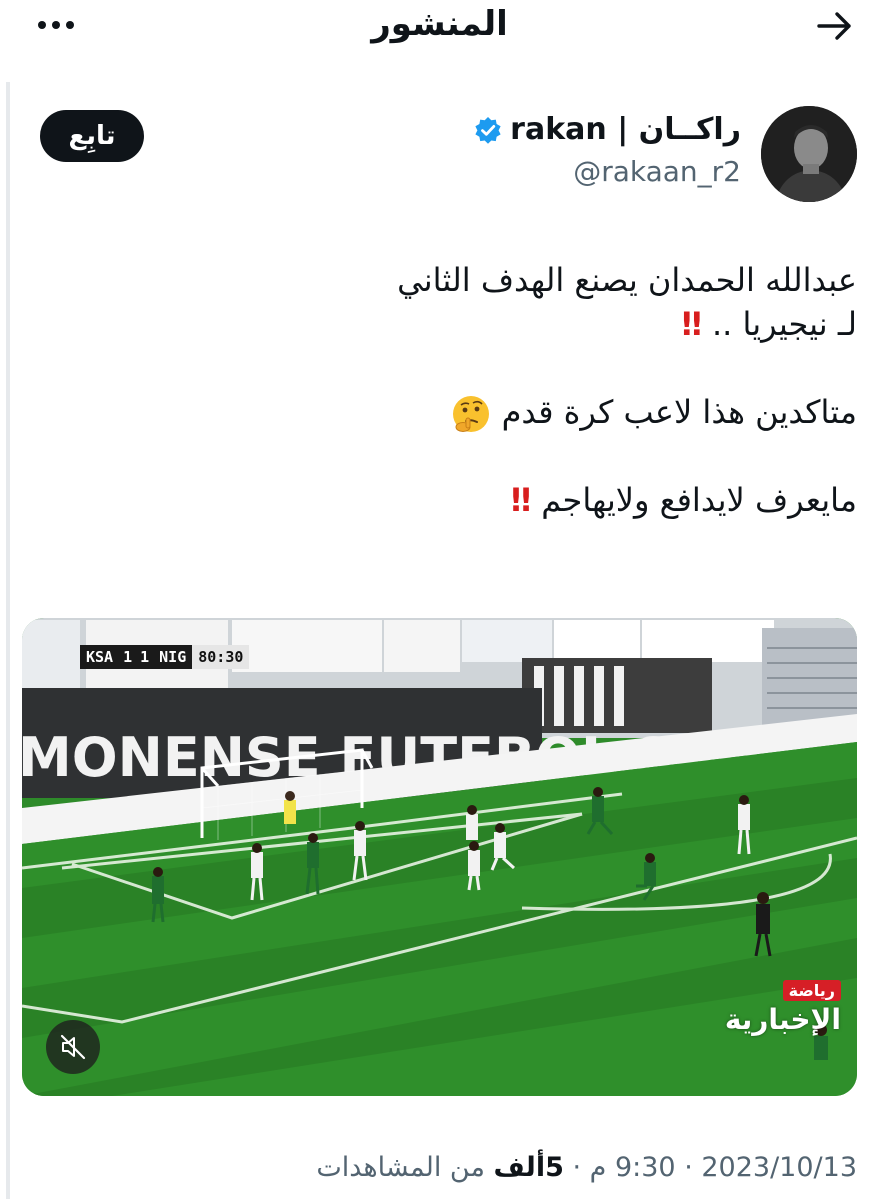  What do you see at coordinates (128, 657) in the screenshot?
I see `home-score: 1` at bounding box center [128, 657].